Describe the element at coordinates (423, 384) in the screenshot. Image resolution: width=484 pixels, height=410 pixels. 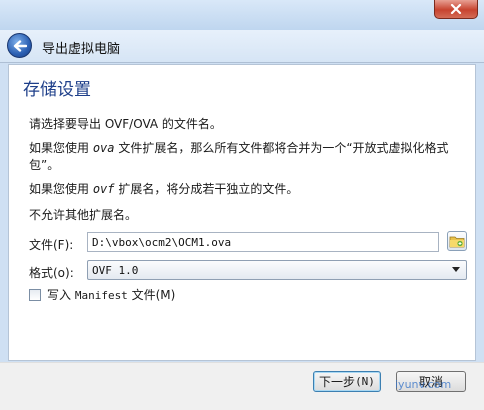
I see `watermark-text: iyunv.com` at that location.